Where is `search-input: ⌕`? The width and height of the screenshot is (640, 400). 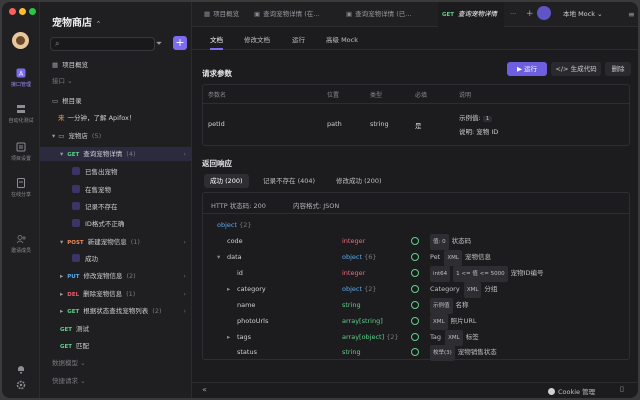 search-input: ⌕ is located at coordinates (102, 44).